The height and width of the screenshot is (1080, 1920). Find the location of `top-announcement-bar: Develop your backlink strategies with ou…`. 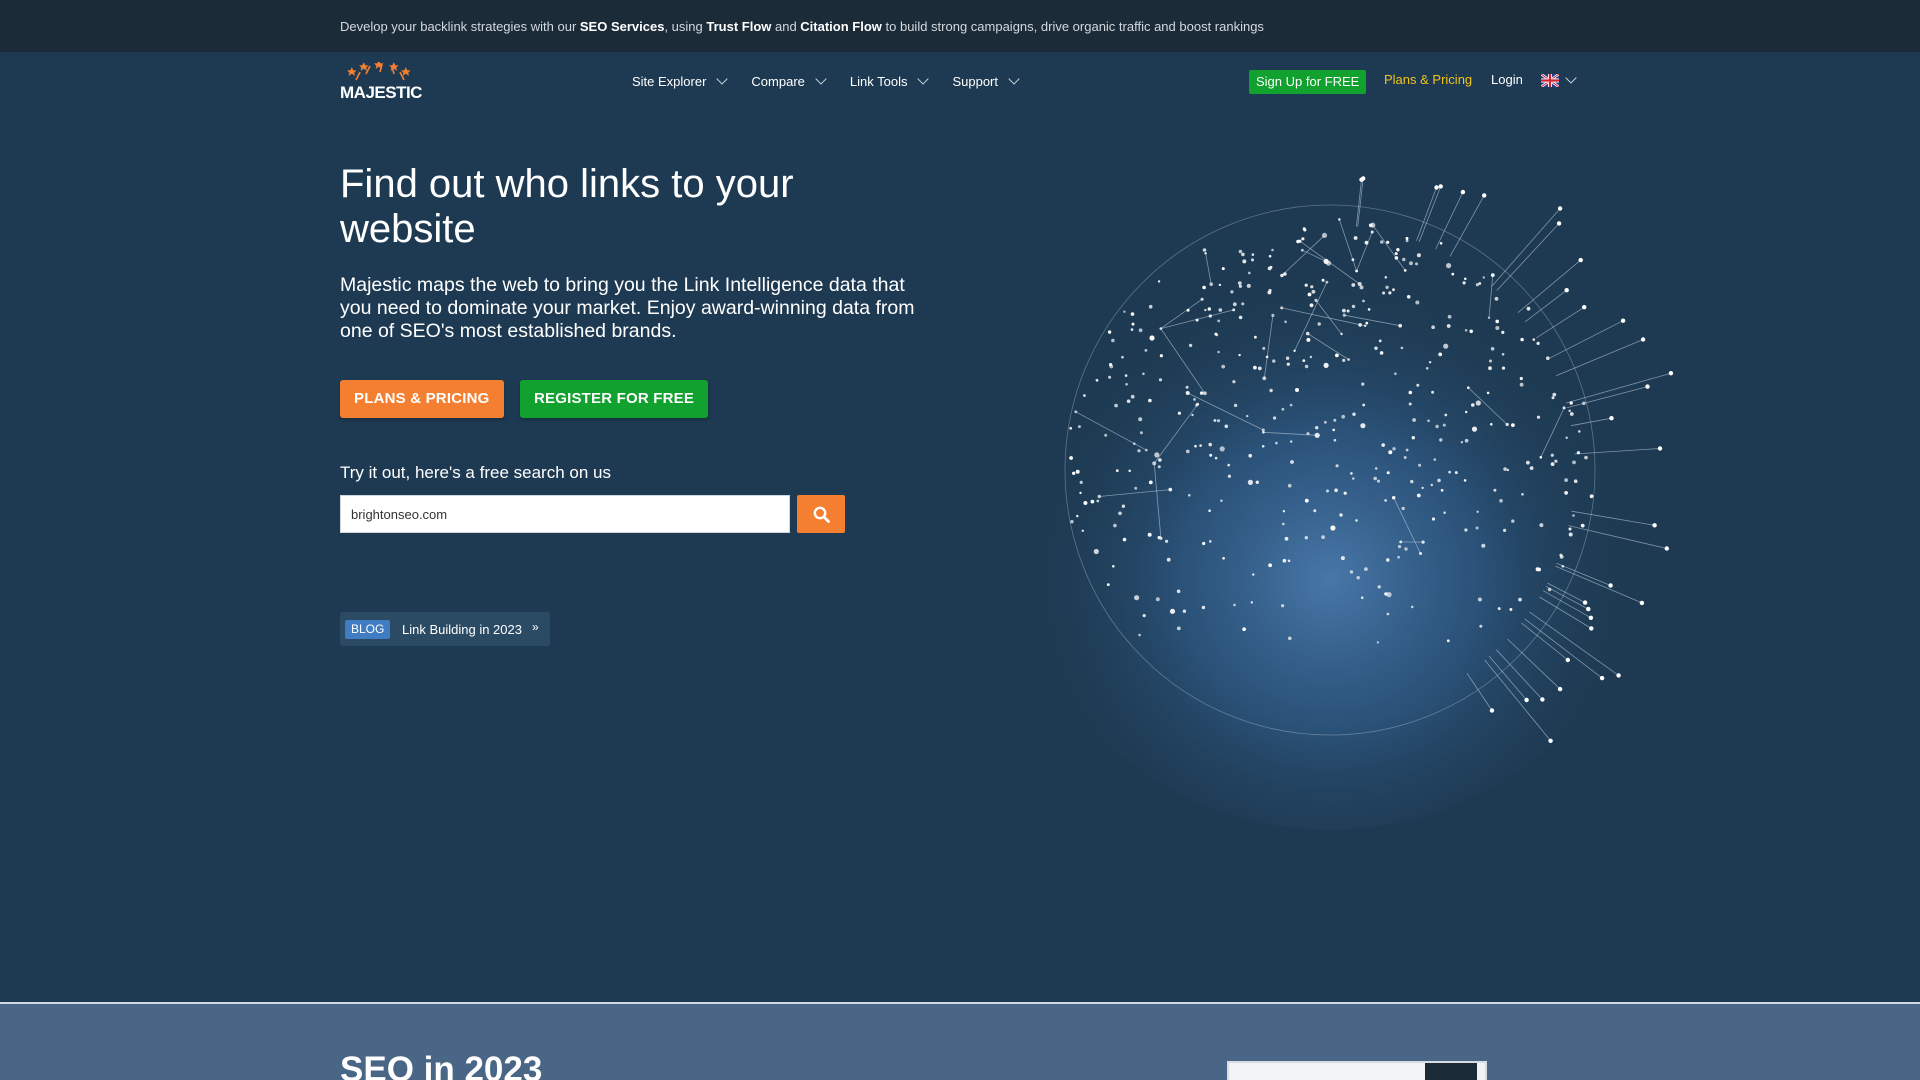

top-announcement-bar: Develop your backlink strategies with ou… is located at coordinates (960, 26).